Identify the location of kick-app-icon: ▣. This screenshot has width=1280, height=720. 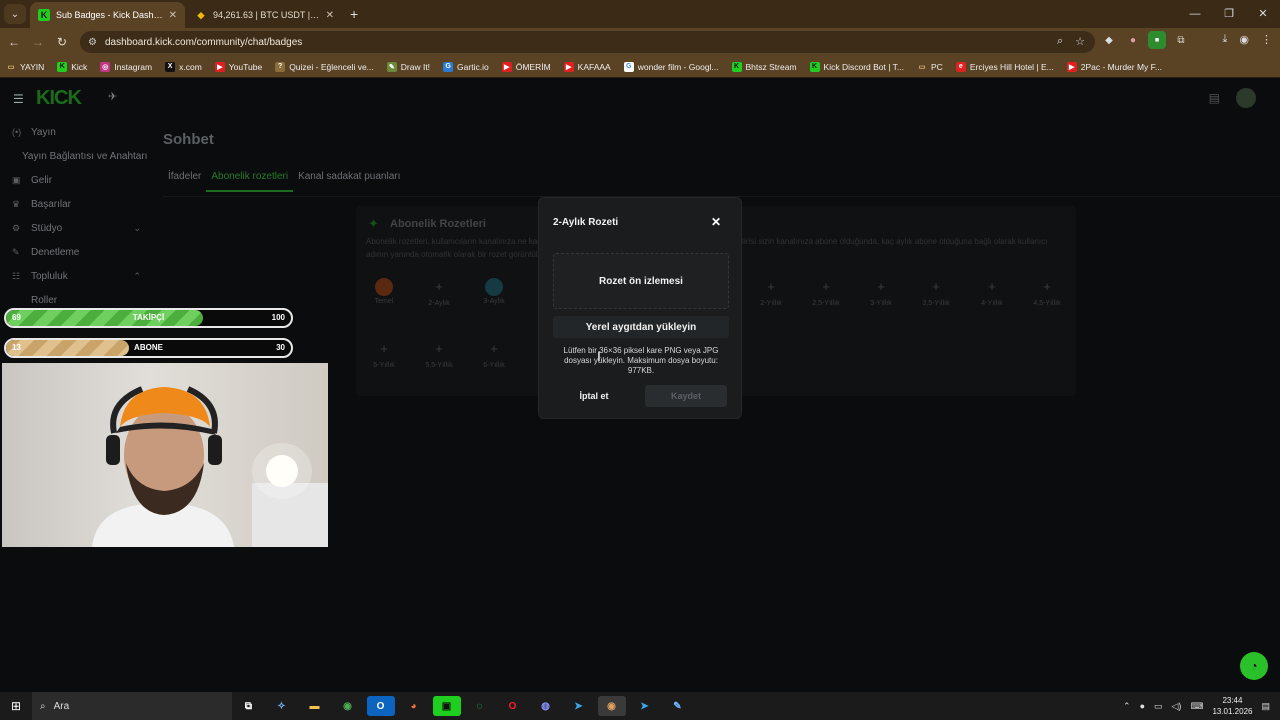
(446, 706).